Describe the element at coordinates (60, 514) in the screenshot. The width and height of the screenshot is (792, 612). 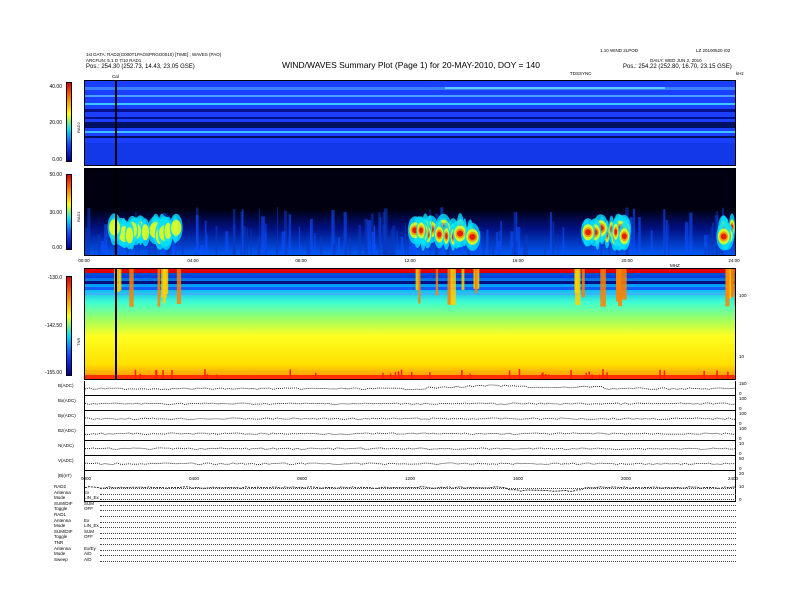
I see `setting-key: RAD1` at that location.